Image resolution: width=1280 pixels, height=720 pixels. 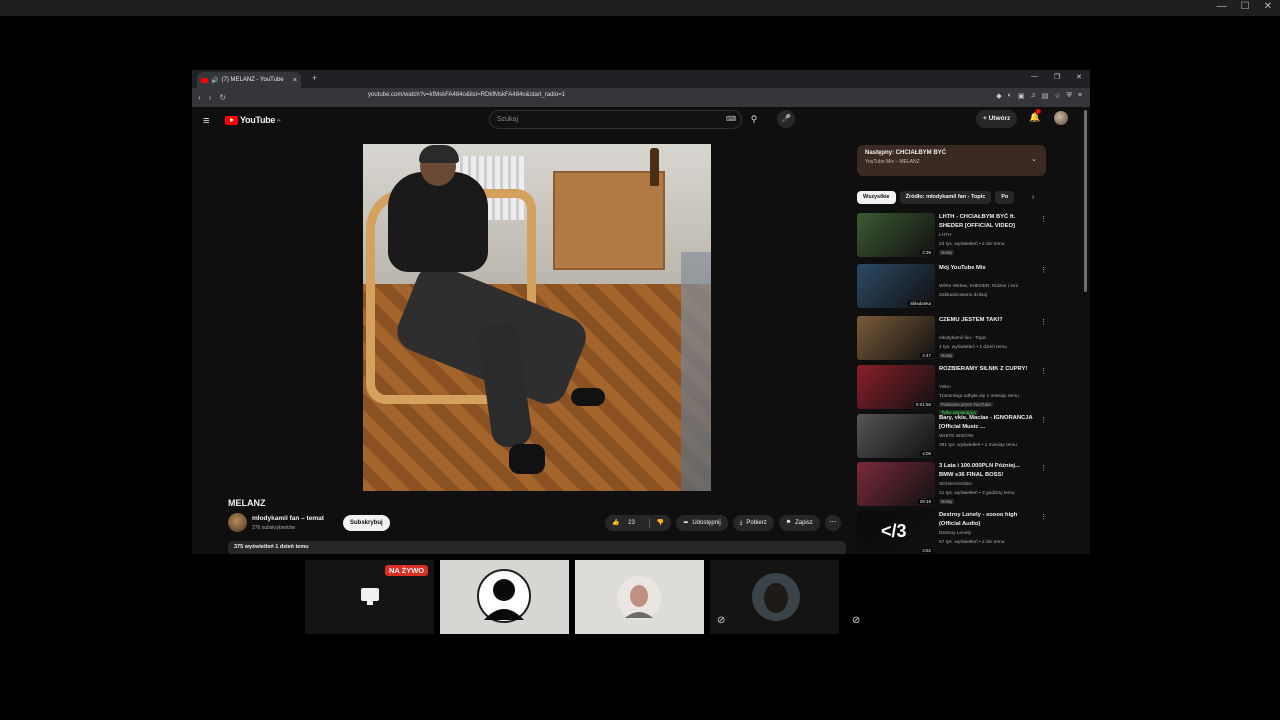 What do you see at coordinates (973, 347) in the screenshot?
I see `recommendation-meta: 1 tys. wyświetleń • 1 dzień temu` at bounding box center [973, 347].